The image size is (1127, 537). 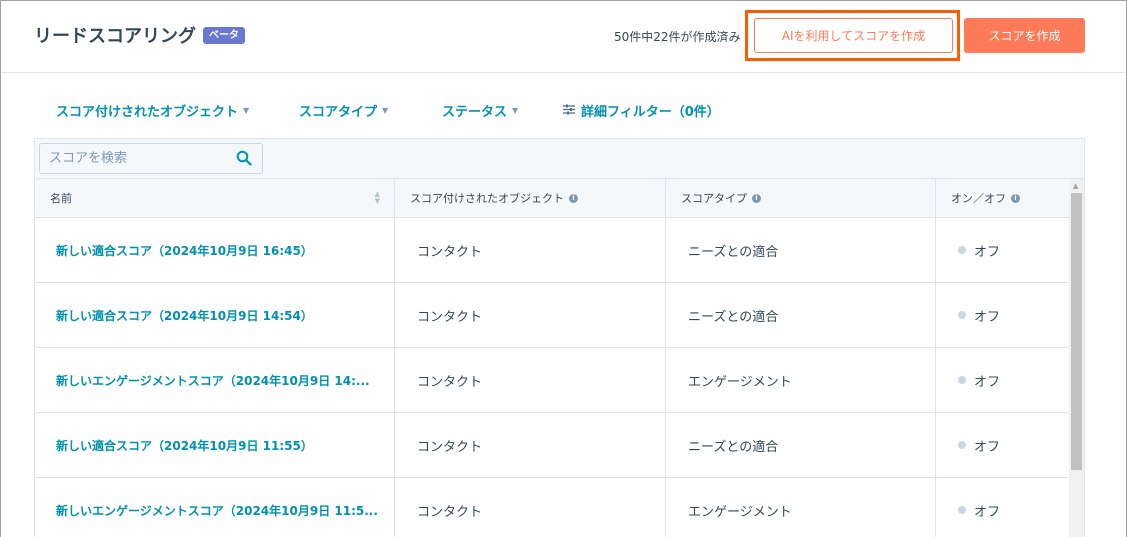 I want to click on sort-icon: ▲ ▼, so click(x=377, y=198).